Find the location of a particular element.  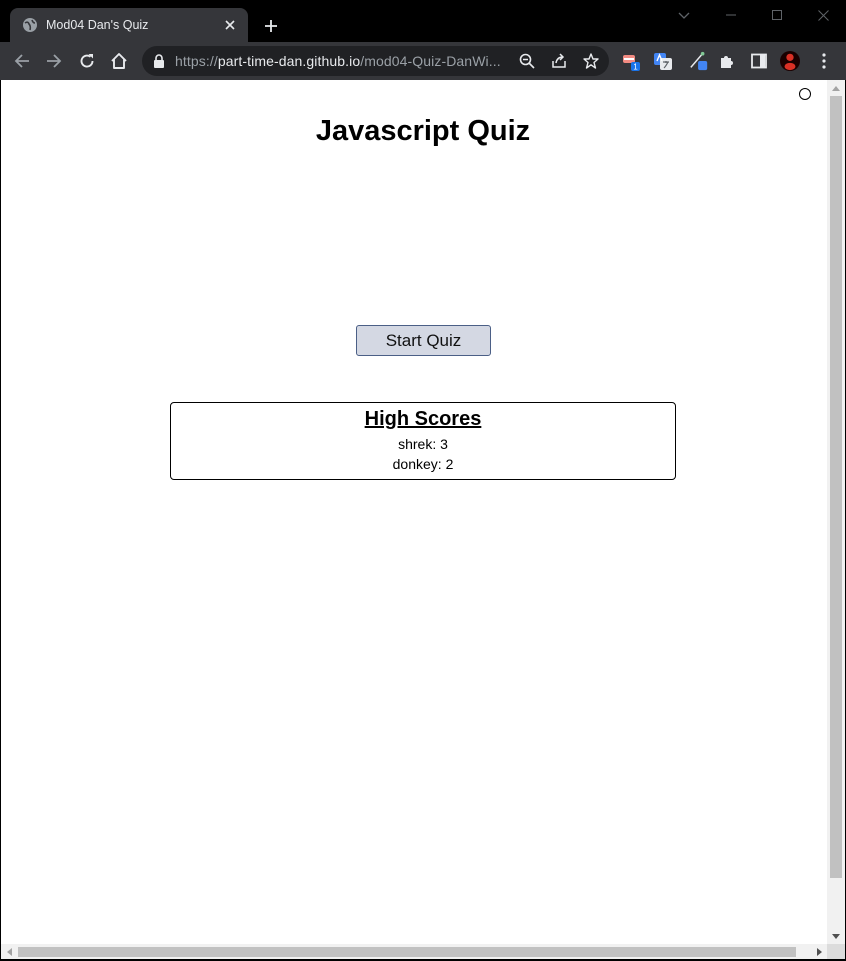

url-scheme: https:// is located at coordinates (196, 61).